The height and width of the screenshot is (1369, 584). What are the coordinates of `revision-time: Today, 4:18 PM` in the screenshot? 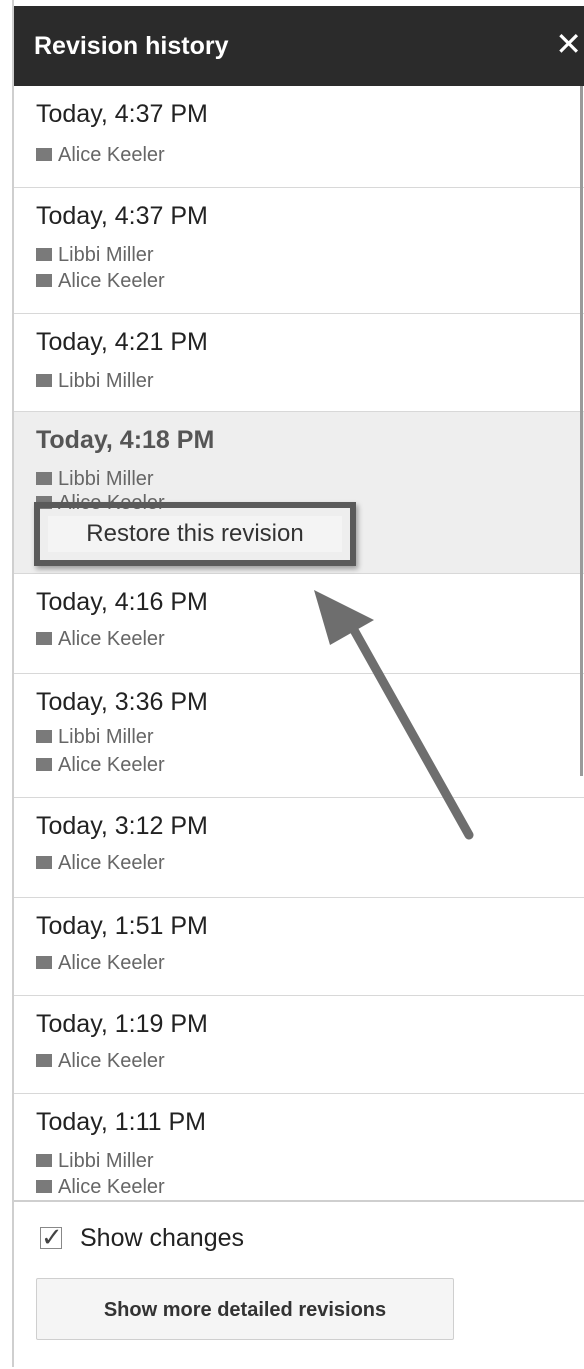 It's located at (125, 440).